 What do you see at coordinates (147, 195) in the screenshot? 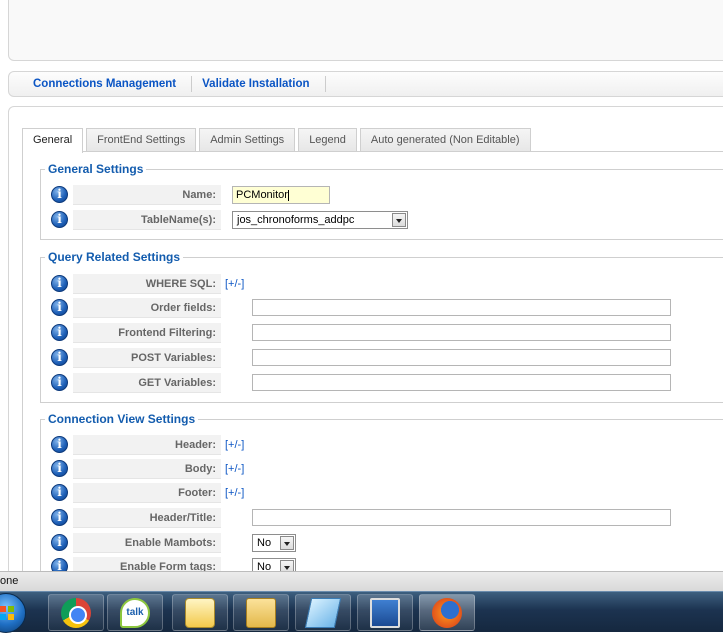
I see `name-label: Name:` at bounding box center [147, 195].